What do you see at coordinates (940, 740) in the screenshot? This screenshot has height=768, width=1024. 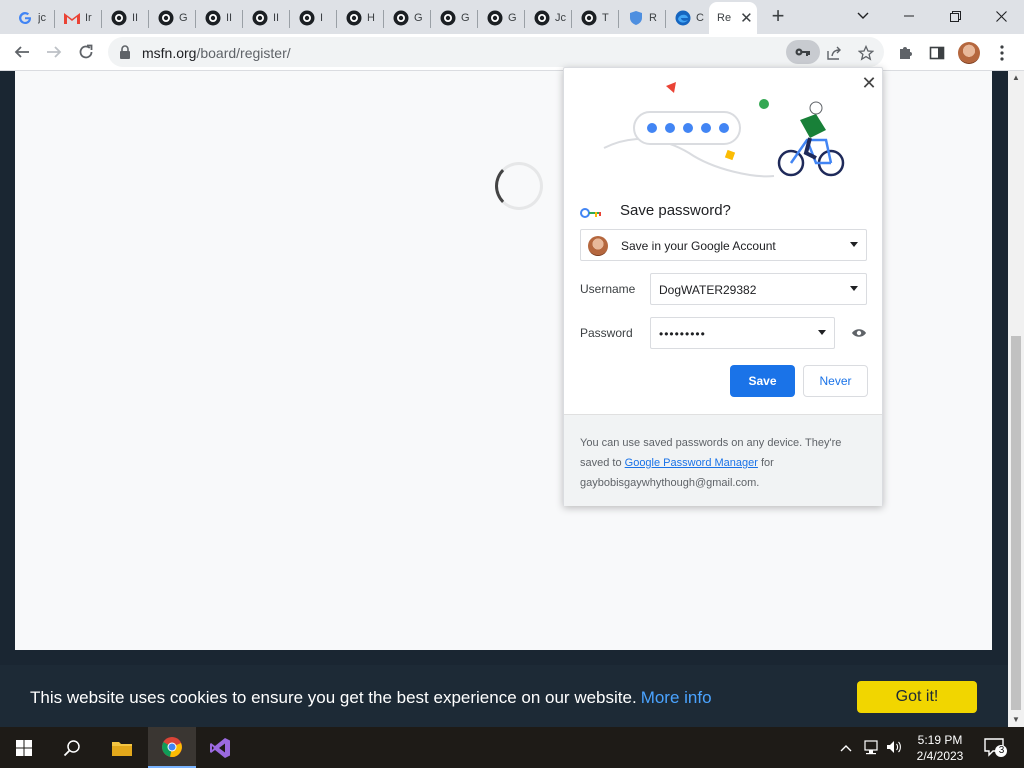 I see `clock-time: 5:19 PM` at bounding box center [940, 740].